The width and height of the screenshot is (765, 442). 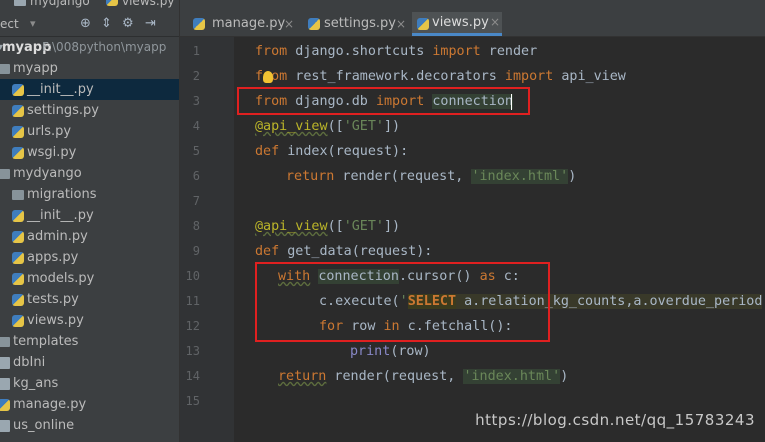 I want to click on tree-item-label: admin.py, so click(x=57, y=236).